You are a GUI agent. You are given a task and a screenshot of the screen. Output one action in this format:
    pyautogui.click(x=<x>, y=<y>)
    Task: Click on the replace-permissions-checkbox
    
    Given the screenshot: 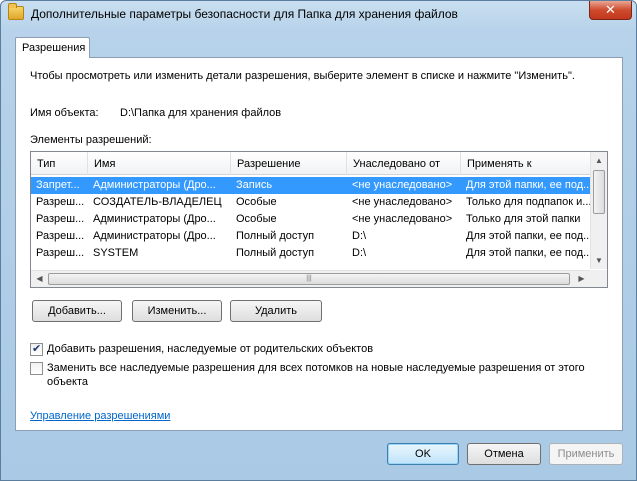 What is the action you would take?
    pyautogui.click(x=36, y=368)
    